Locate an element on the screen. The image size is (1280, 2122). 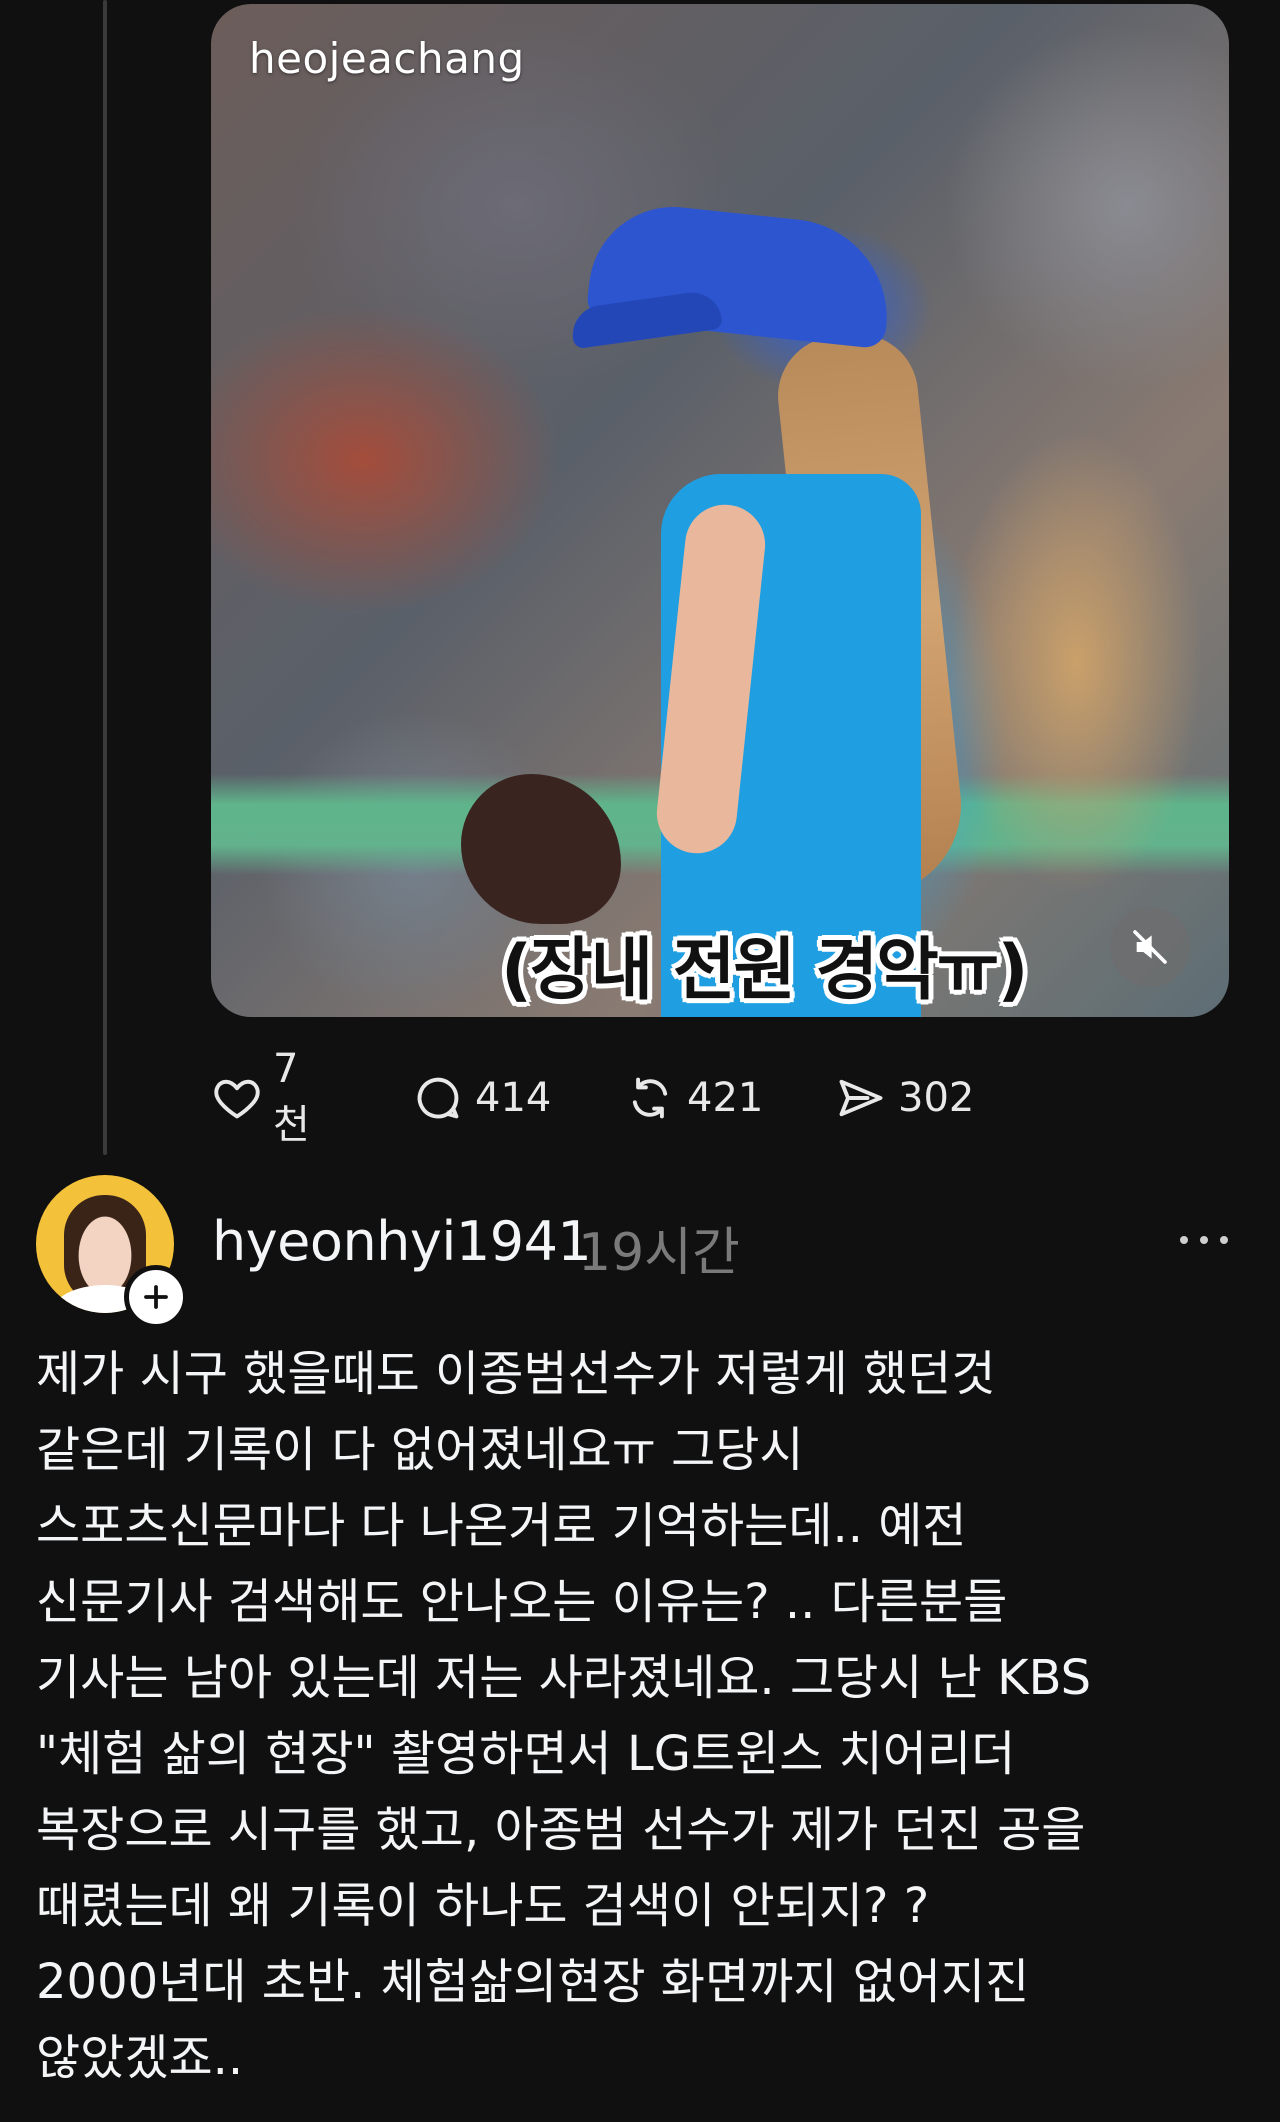
reply-line: 제가 시구 했을때도 이종범선수가 저렇게 했던것 is located at coordinates (516, 1374).